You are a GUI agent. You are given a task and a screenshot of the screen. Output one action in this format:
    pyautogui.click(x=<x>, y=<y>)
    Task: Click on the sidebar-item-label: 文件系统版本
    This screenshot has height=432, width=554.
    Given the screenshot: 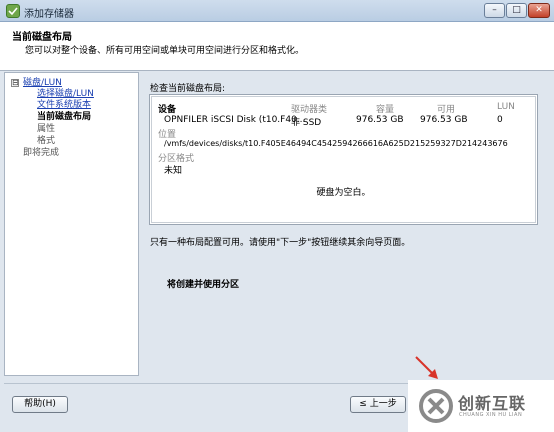 What is the action you would take?
    pyautogui.click(x=64, y=105)
    